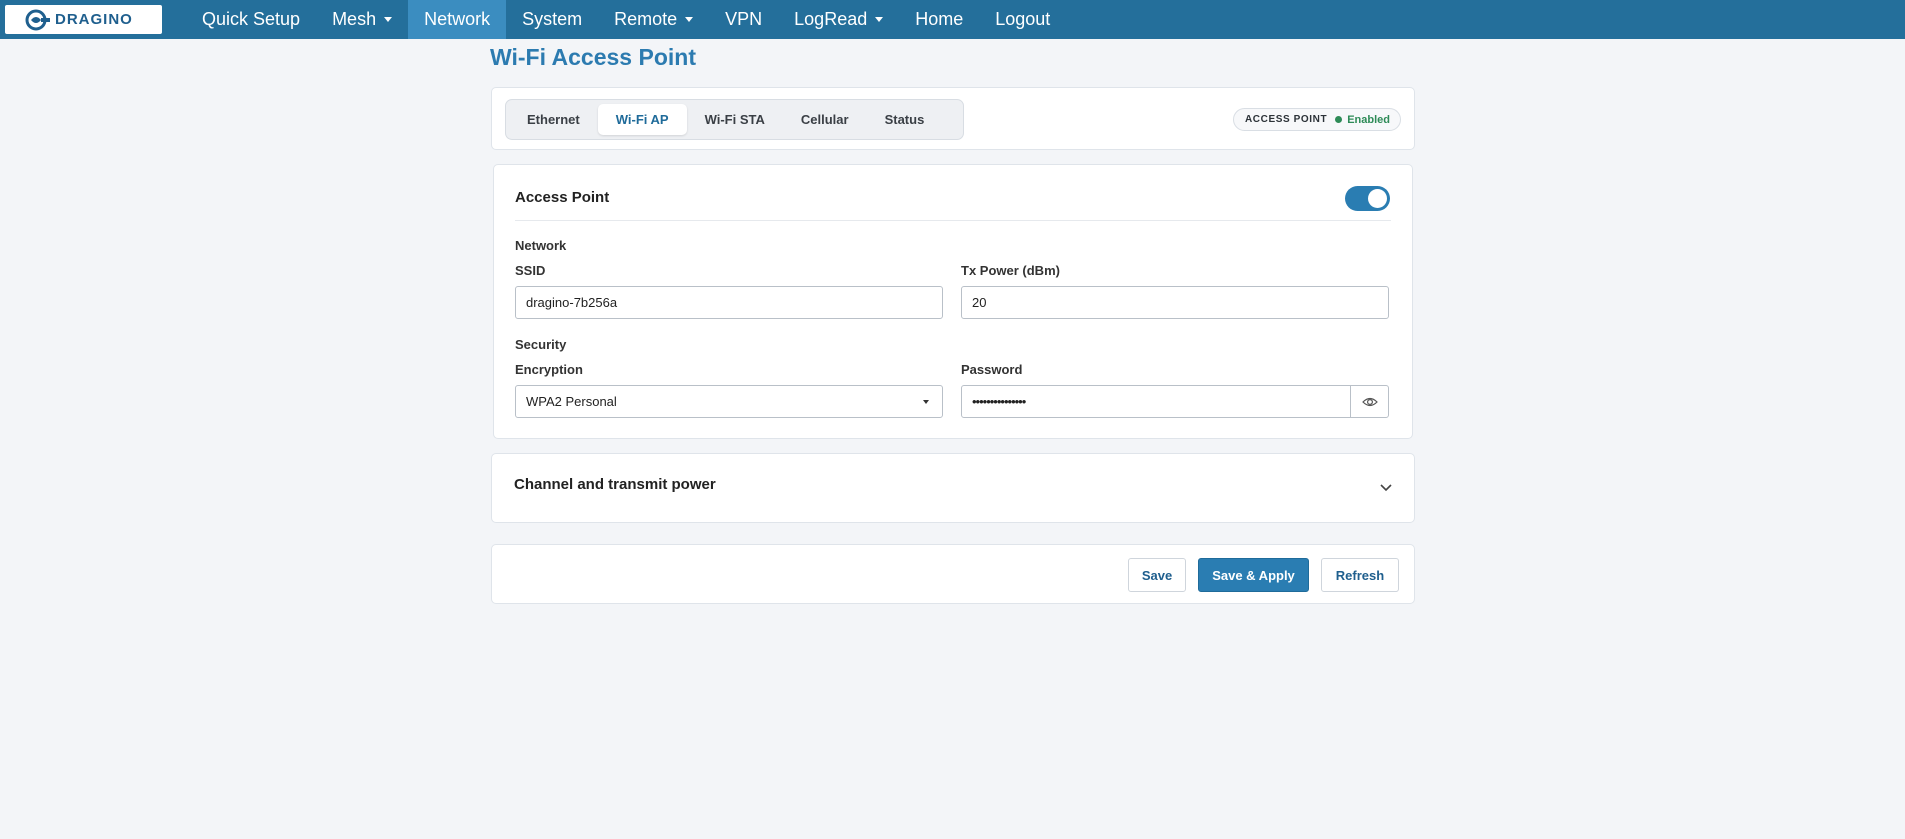 The image size is (1905, 839). I want to click on dragino-logo: DRAGINO, so click(83, 19).